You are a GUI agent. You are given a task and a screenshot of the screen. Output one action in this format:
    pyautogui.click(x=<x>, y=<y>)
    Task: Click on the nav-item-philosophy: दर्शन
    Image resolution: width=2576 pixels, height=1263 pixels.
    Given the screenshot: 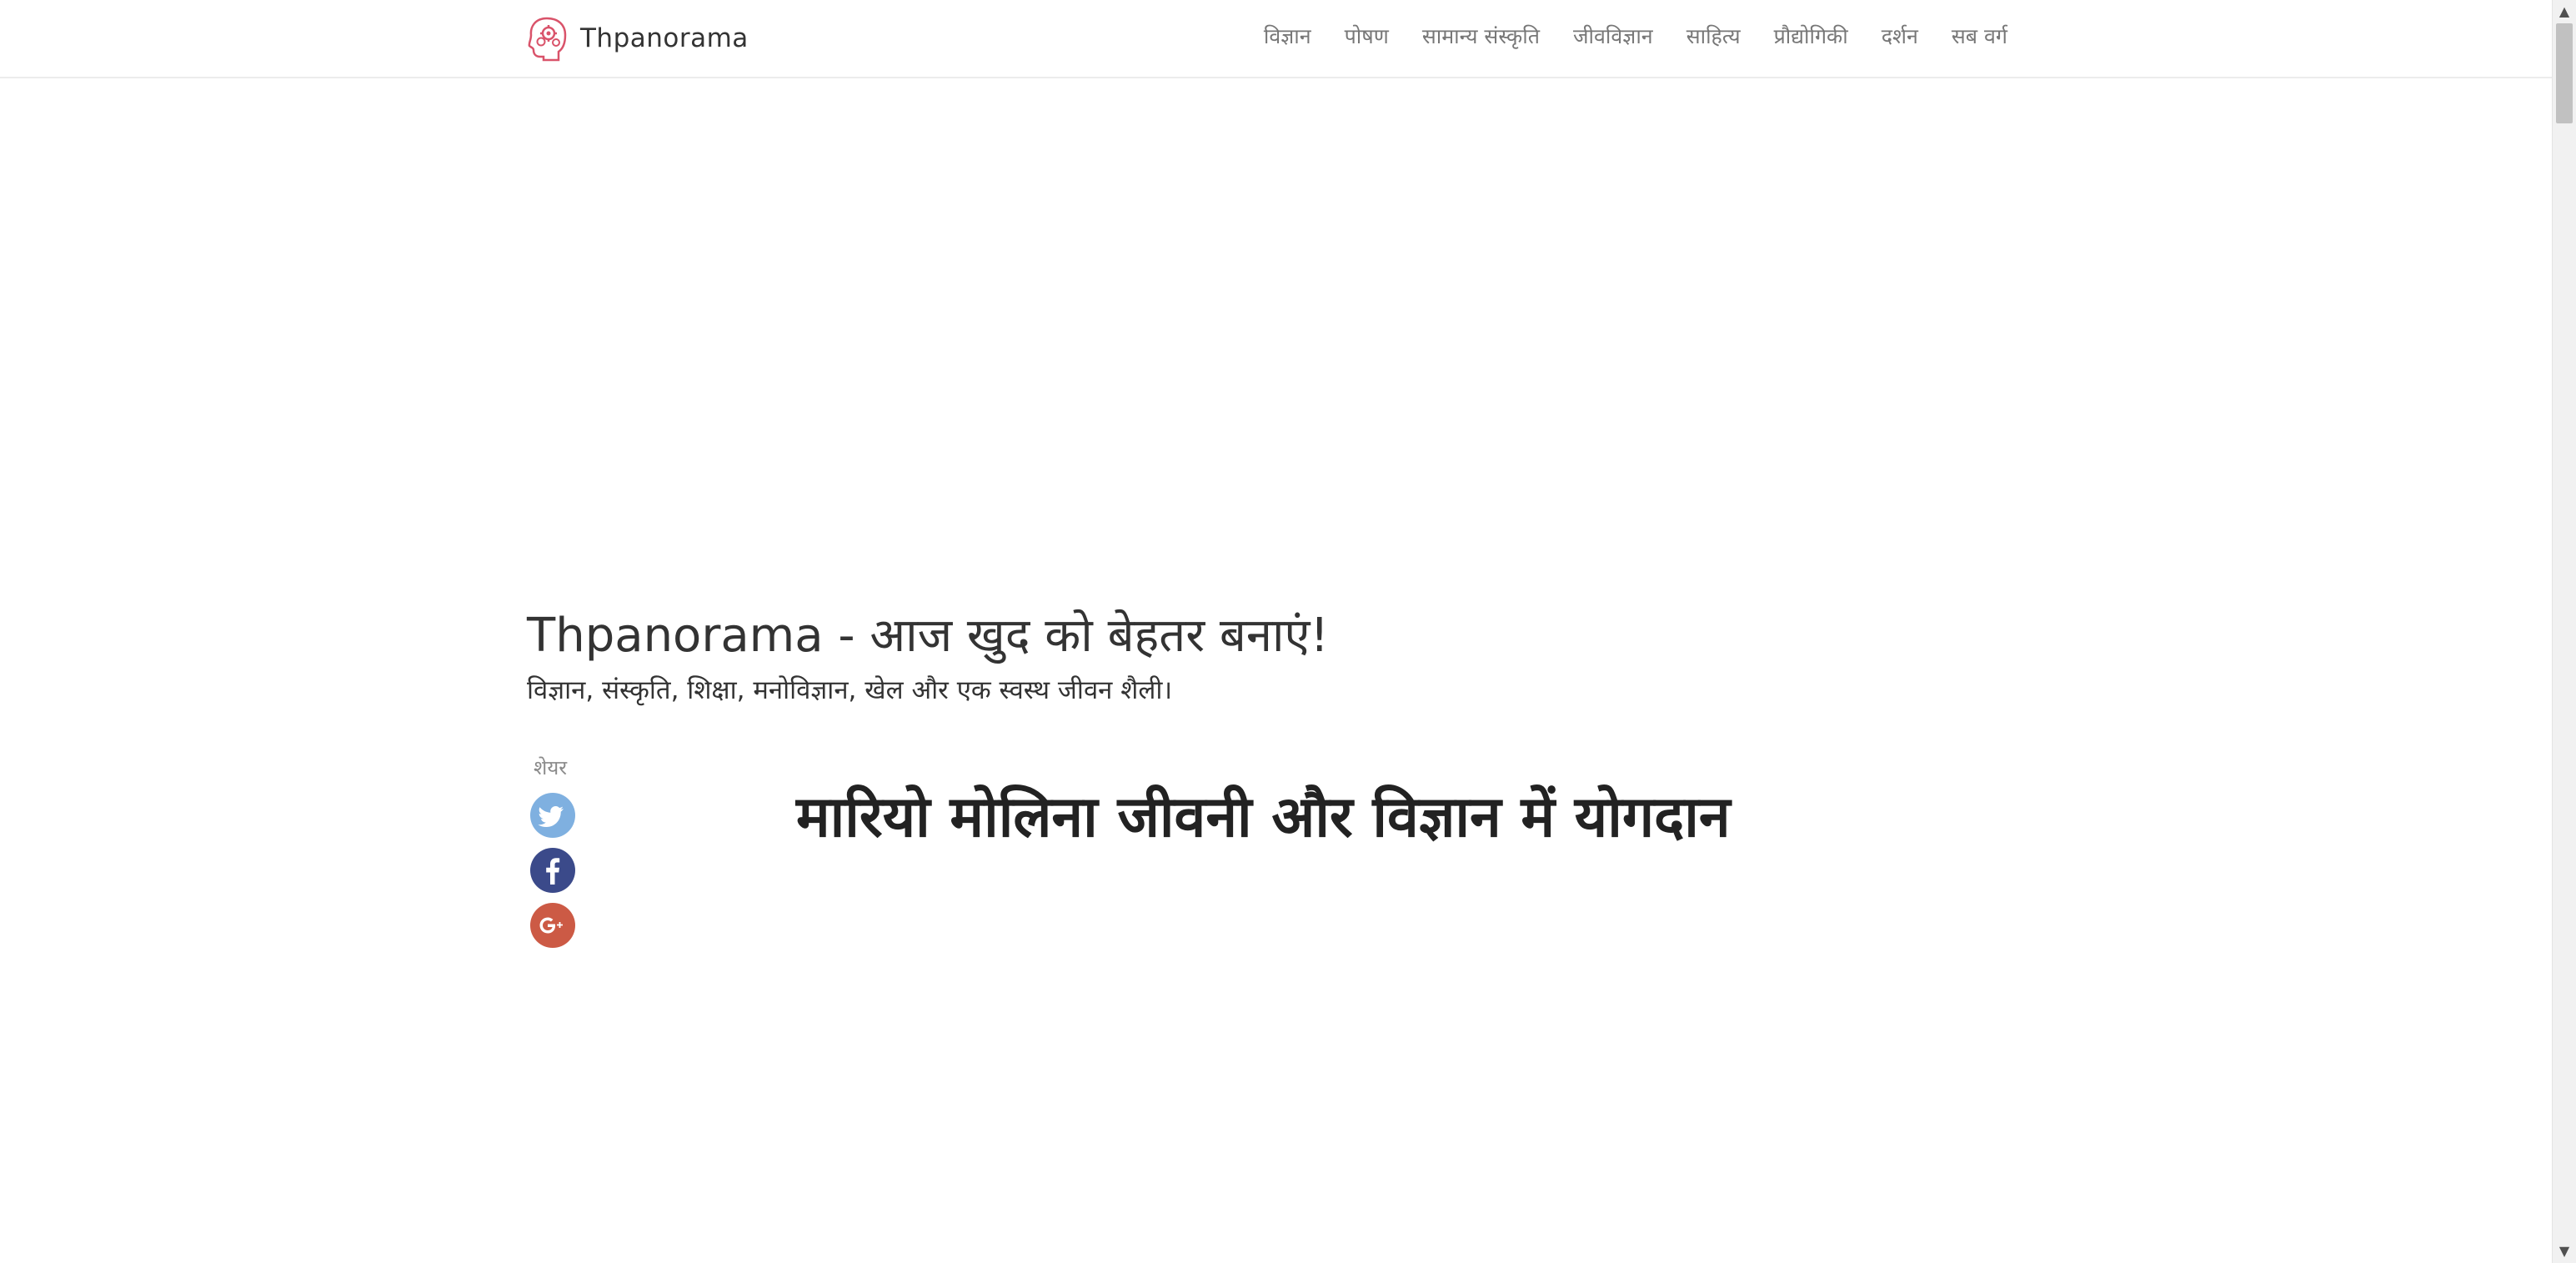 What is the action you would take?
    pyautogui.click(x=1900, y=36)
    